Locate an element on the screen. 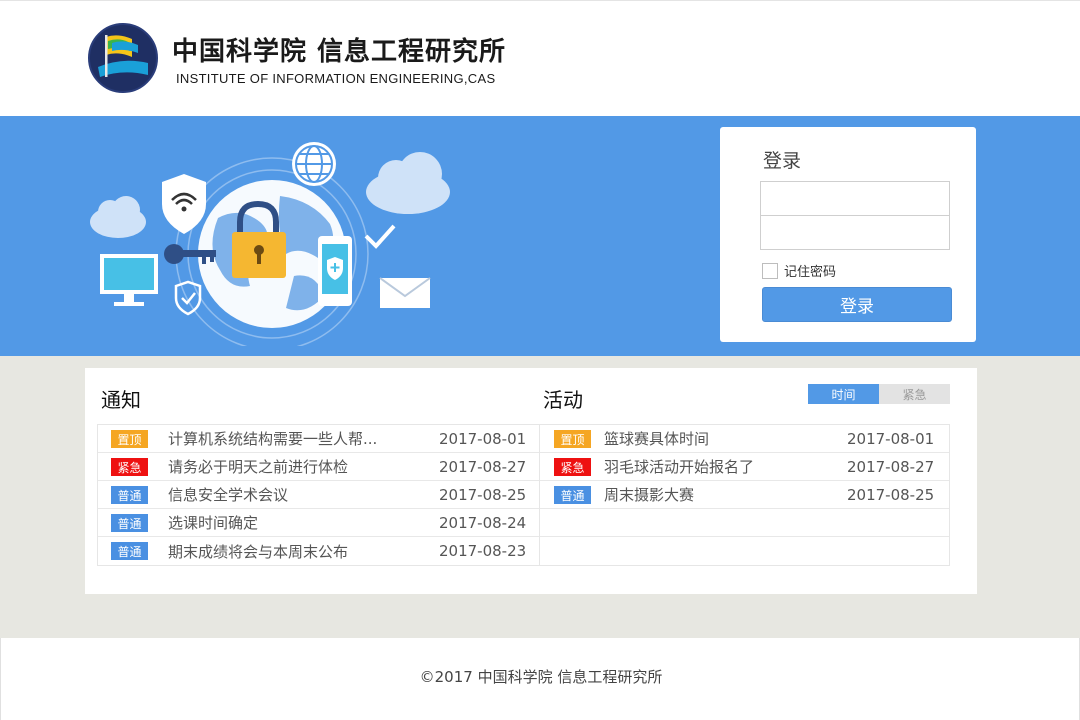  notice-date: 2017-08-27 is located at coordinates (483, 466).